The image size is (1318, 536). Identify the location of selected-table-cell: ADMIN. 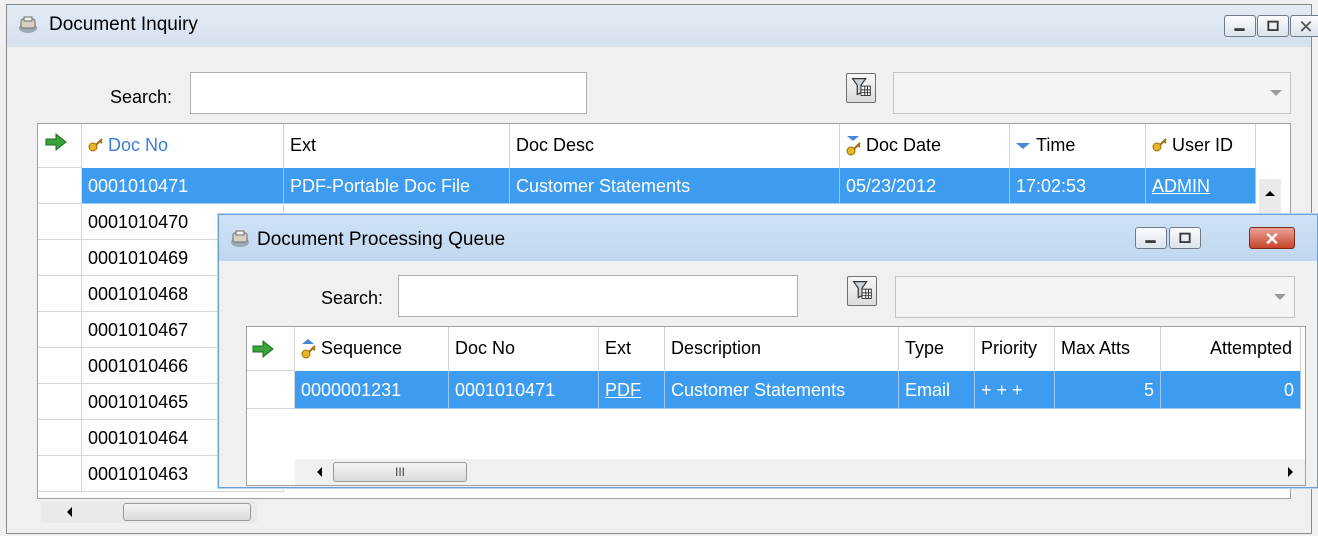
(1201, 186).